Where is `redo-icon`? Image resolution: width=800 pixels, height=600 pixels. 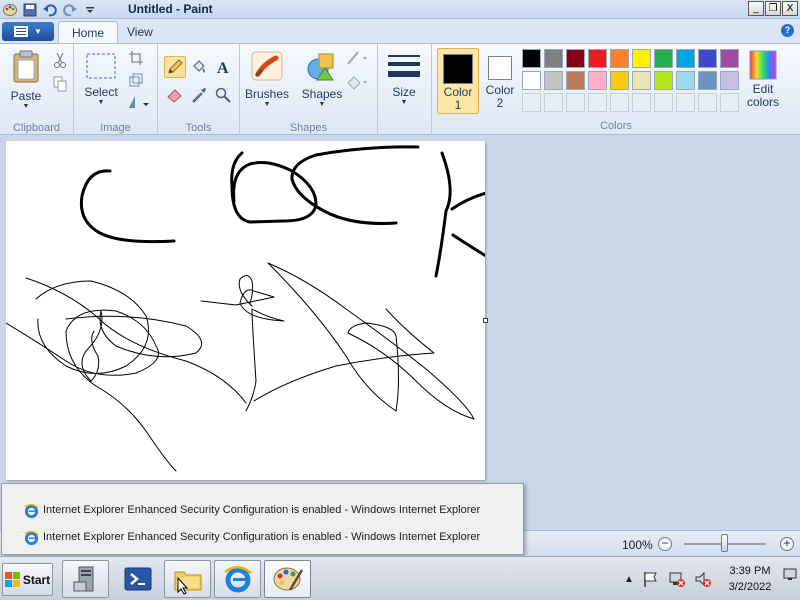
redo-icon is located at coordinates (70, 9).